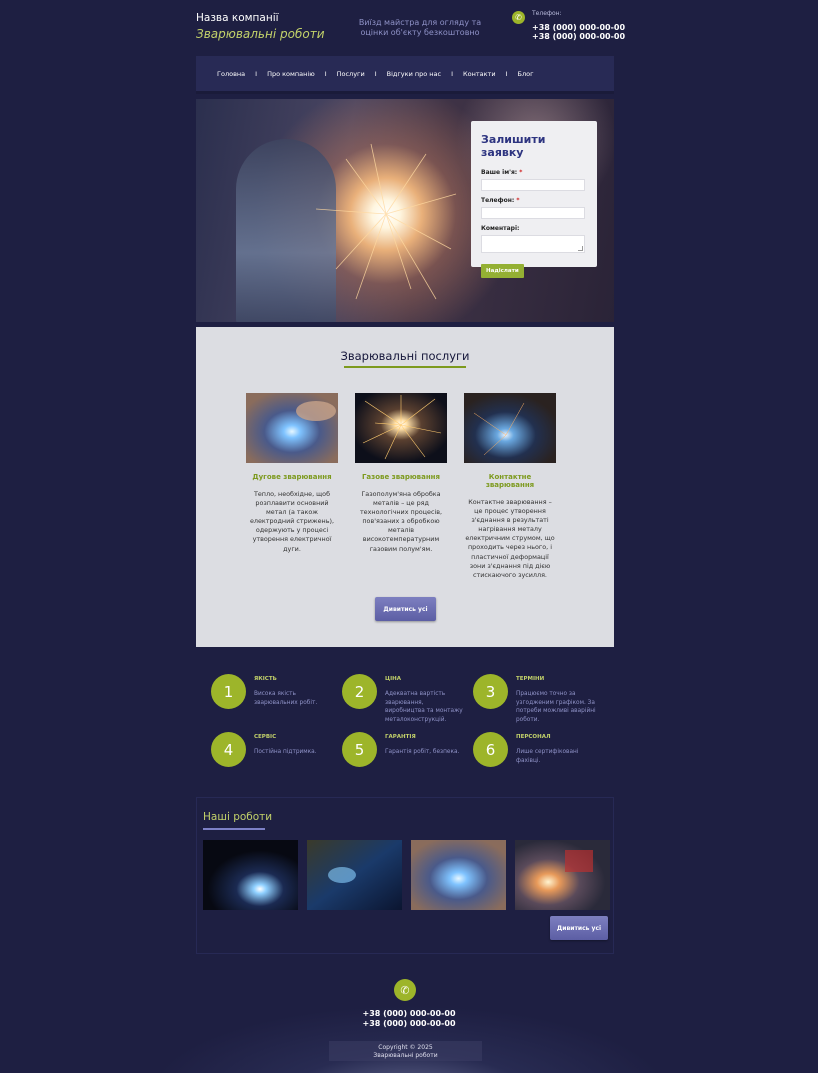 Image resolution: width=818 pixels, height=1073 pixels. Describe the element at coordinates (414, 74) in the screenshot. I see `nav-item-reviews: Відгуки про нас` at that location.